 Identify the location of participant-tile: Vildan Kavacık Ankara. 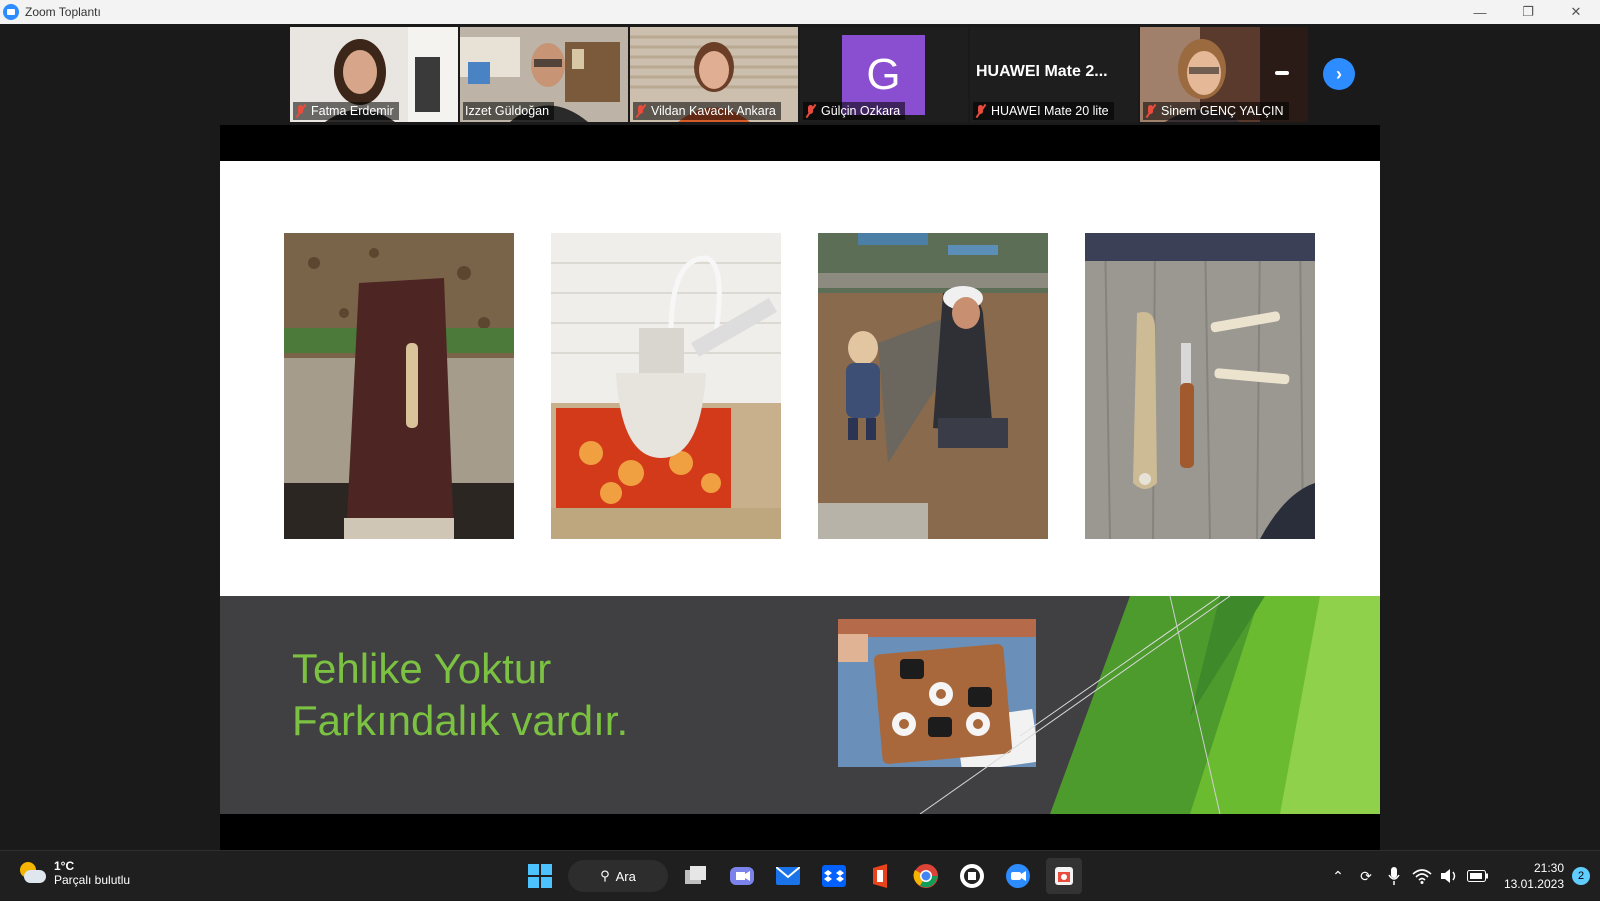
(714, 74).